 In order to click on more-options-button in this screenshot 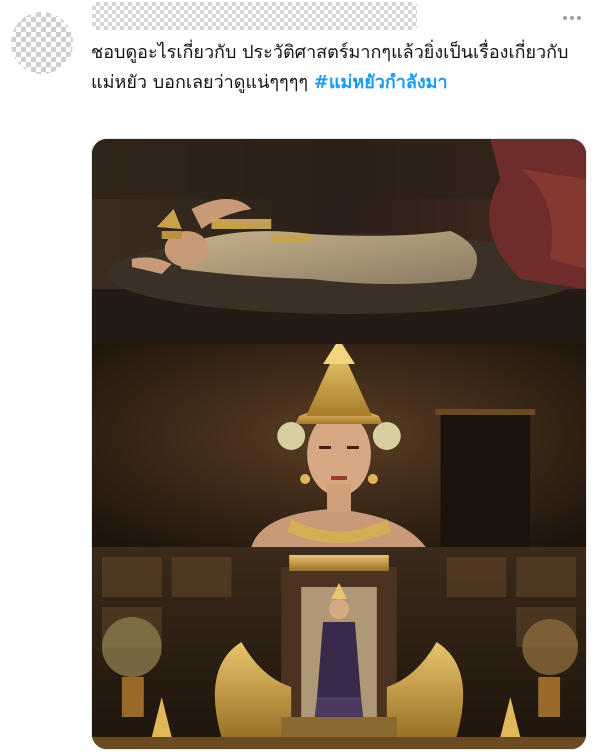, I will do `click(572, 18)`.